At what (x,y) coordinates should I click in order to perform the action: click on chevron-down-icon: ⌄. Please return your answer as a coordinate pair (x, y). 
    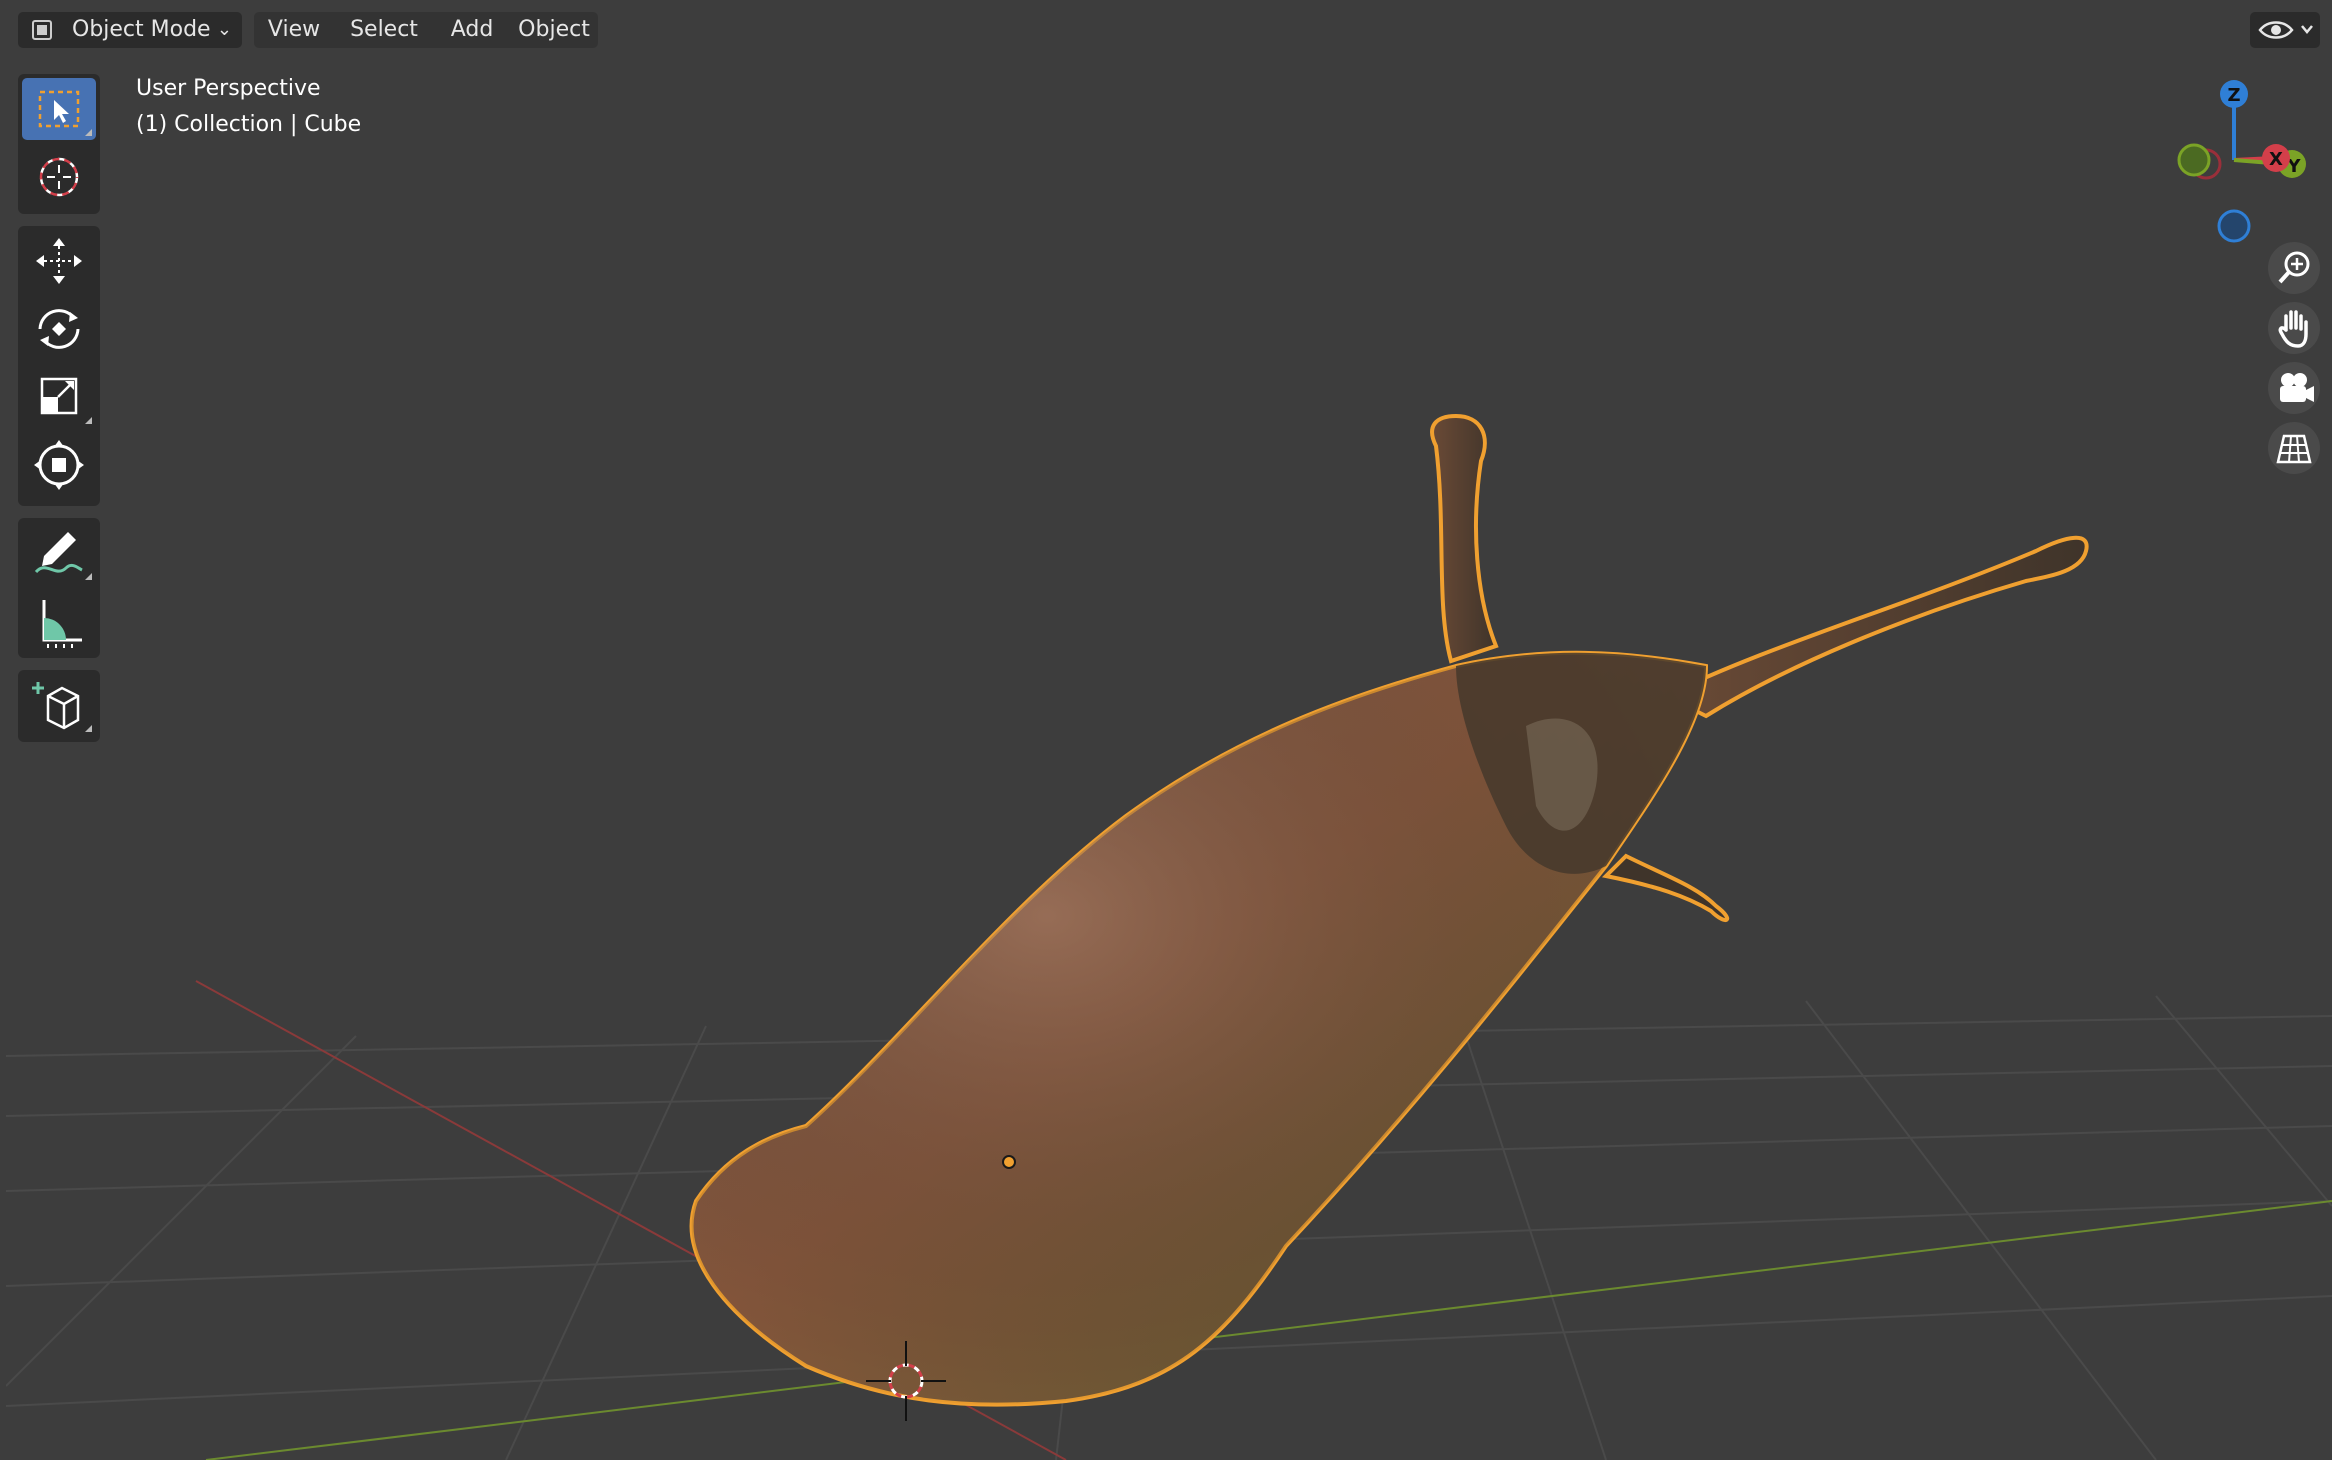
    Looking at the image, I should click on (224, 29).